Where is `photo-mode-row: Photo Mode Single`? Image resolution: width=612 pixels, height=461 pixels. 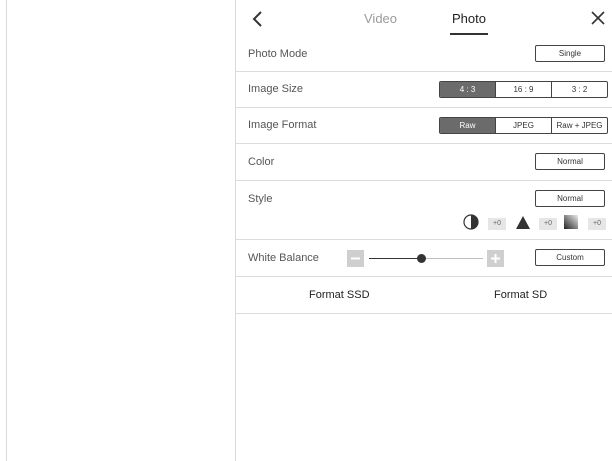
photo-mode-row: Photo Mode Single is located at coordinates (424, 54).